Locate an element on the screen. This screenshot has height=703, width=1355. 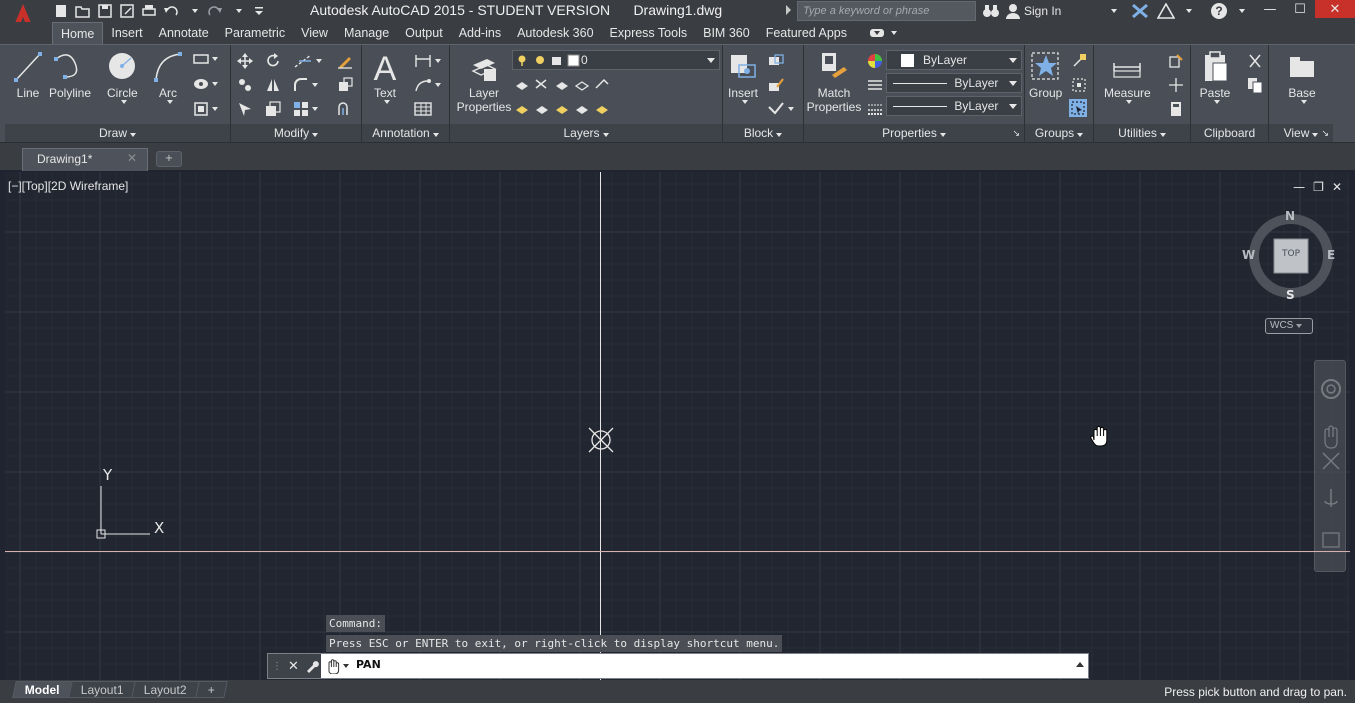
undo-icon is located at coordinates (171, 11).